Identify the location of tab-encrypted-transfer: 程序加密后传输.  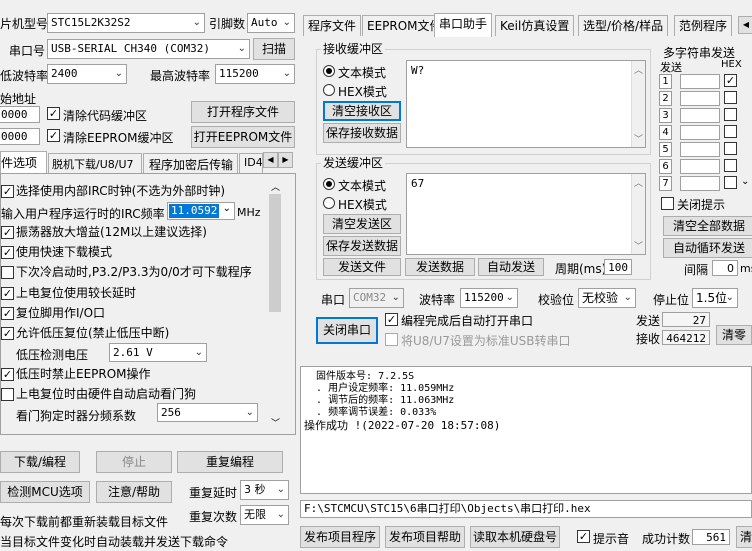
(190, 163).